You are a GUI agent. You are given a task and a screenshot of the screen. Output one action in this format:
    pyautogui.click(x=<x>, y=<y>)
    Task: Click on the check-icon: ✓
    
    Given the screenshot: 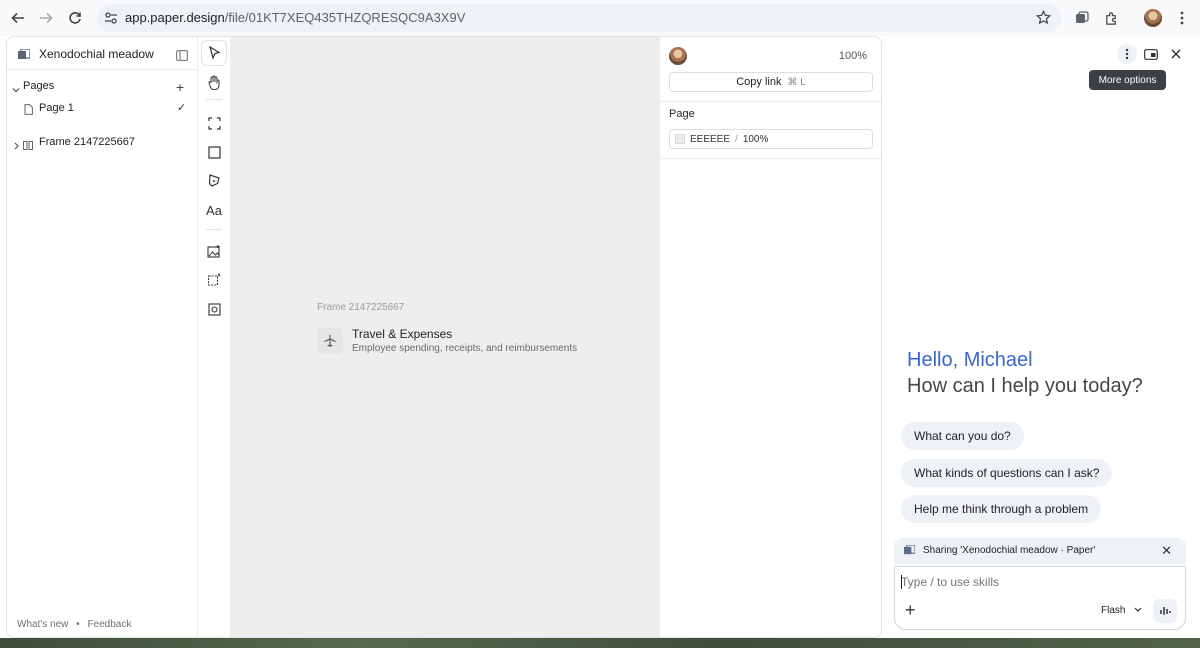 What is the action you would take?
    pyautogui.click(x=182, y=108)
    